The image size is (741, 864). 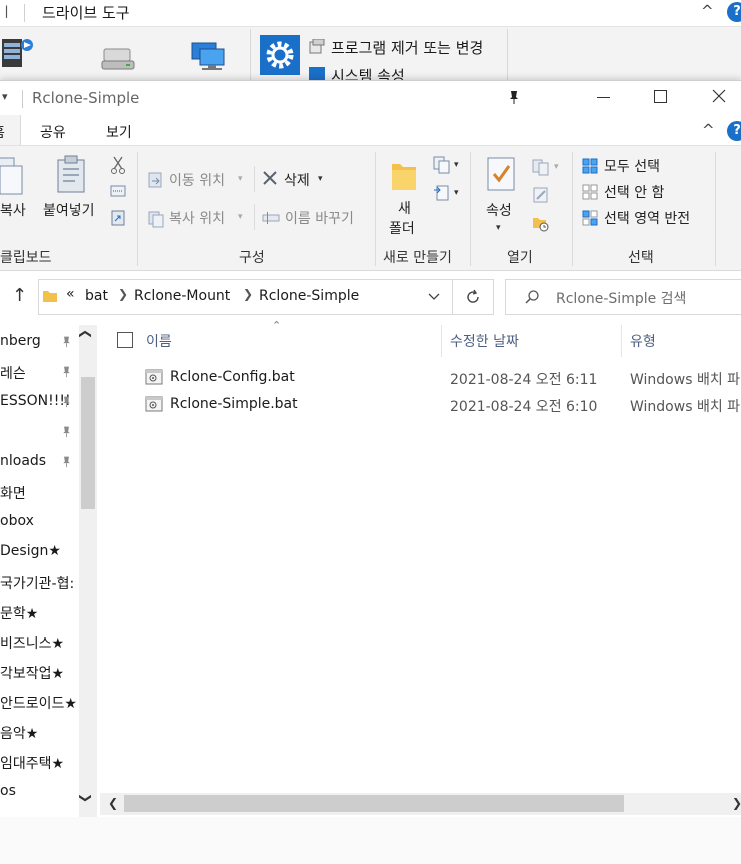 What do you see at coordinates (13, 210) in the screenshot?
I see `copy-button: 복사` at bounding box center [13, 210].